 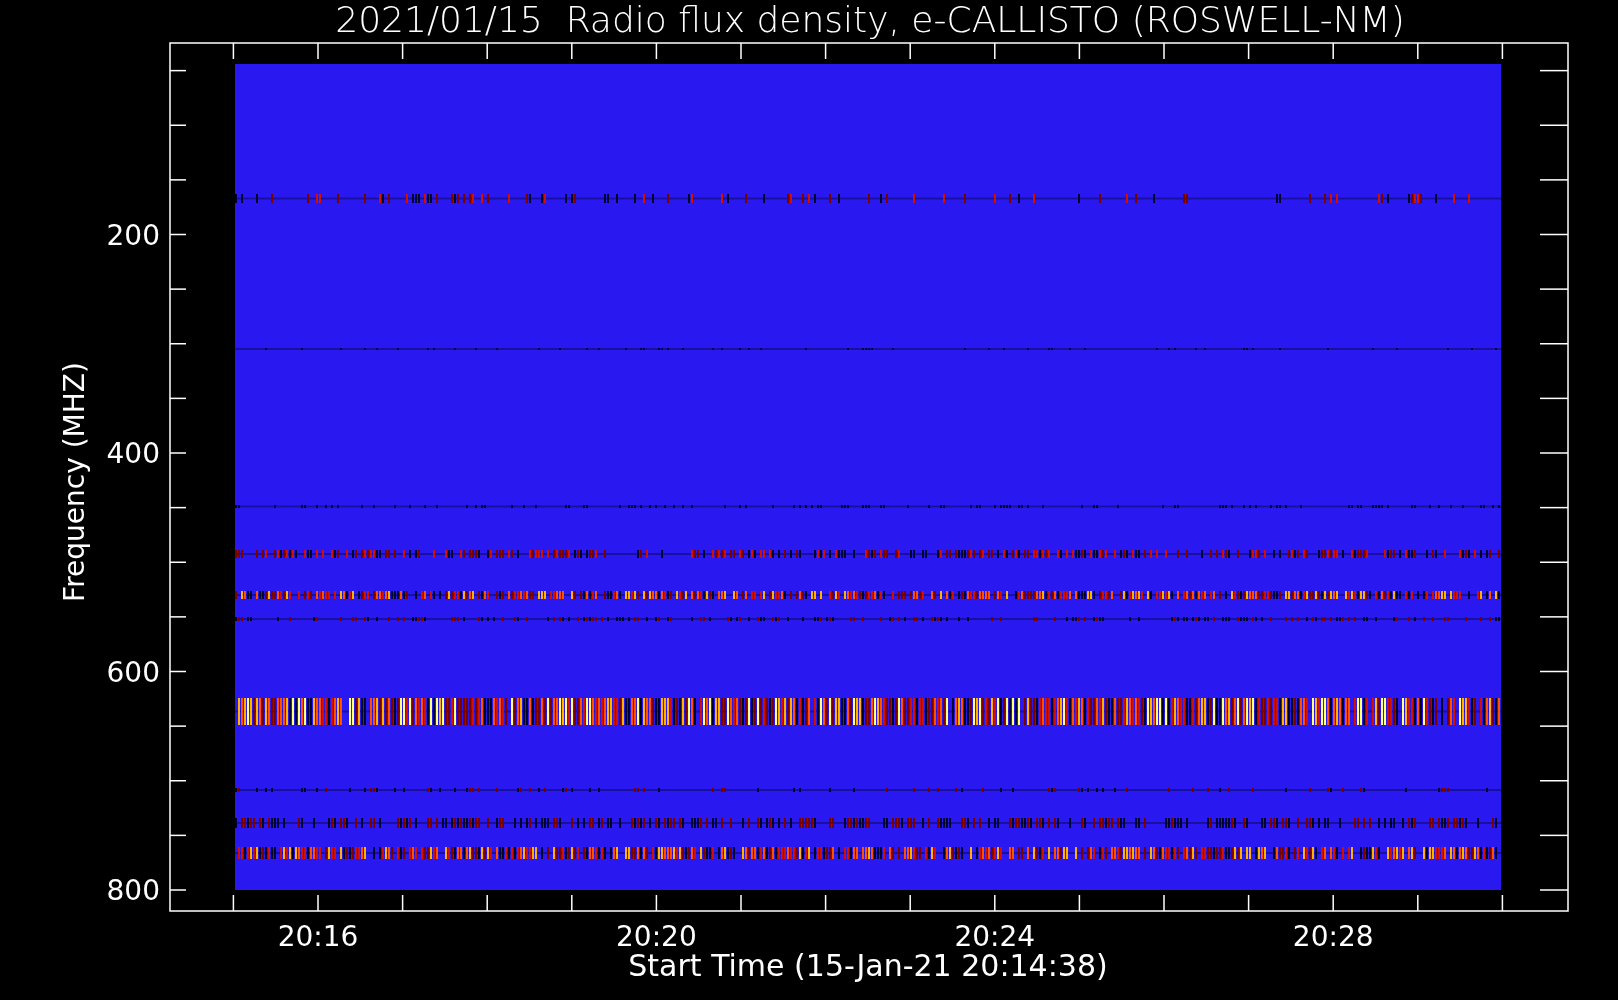 What do you see at coordinates (74, 482) in the screenshot?
I see `y-axis-title: Frequency (MHZ)` at bounding box center [74, 482].